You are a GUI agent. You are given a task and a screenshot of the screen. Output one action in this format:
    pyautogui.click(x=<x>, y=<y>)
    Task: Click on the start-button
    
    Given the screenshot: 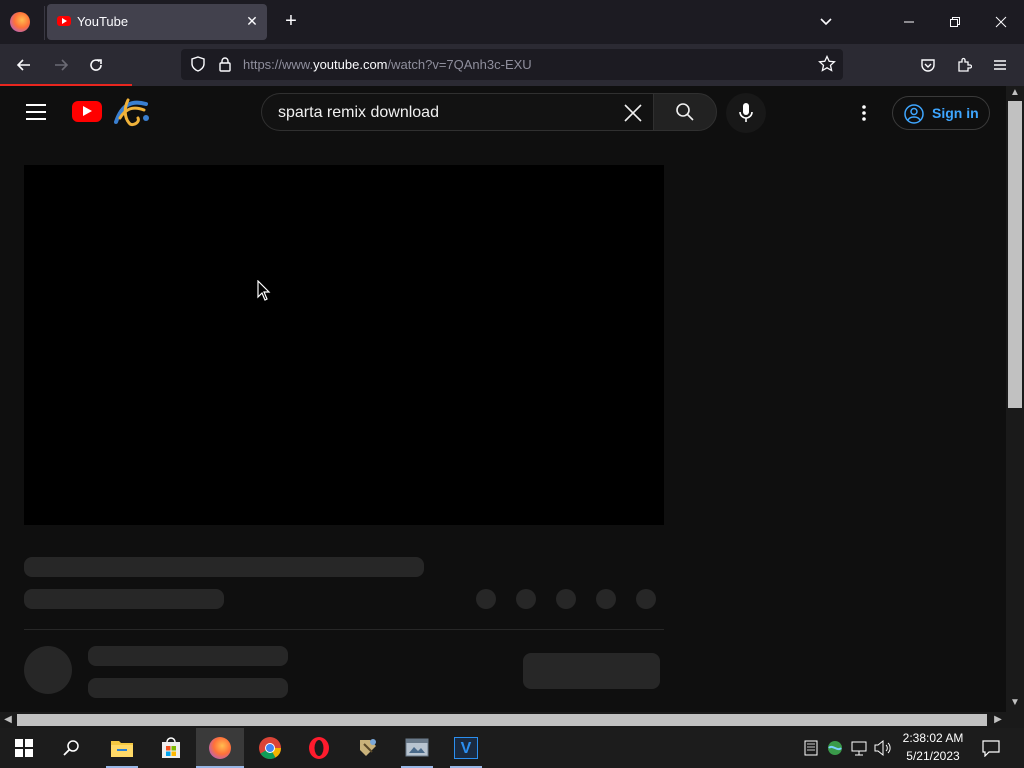 What is the action you would take?
    pyautogui.click(x=24, y=748)
    